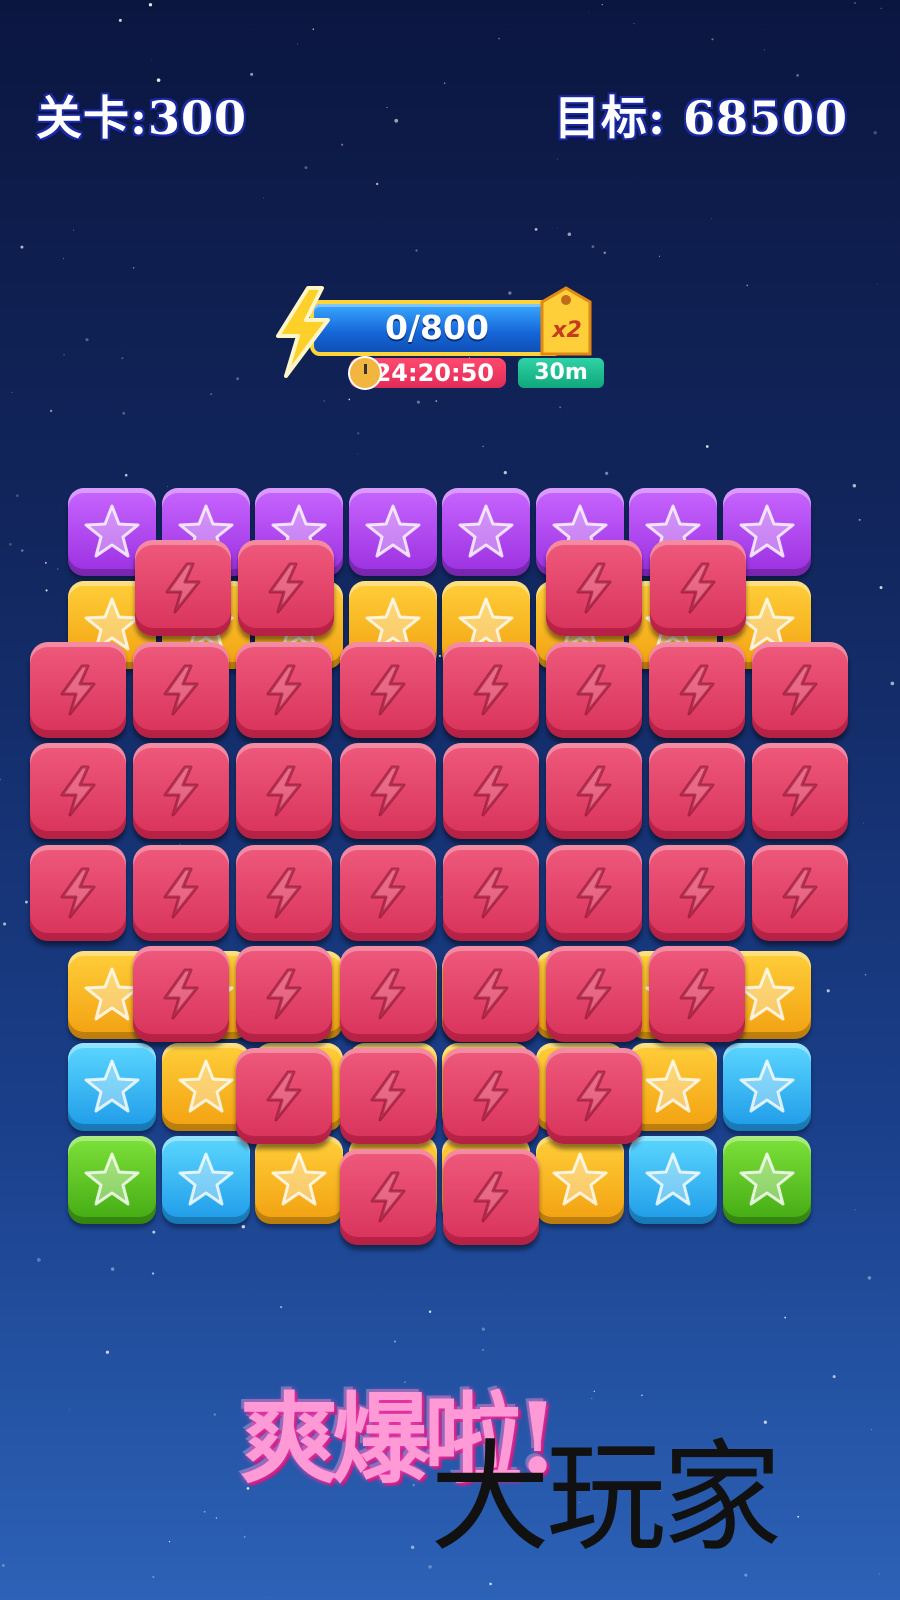 This screenshot has width=900, height=1600. I want to click on energy-event-widget: 0/800 x2 24:20:50 30m, so click(440, 341).